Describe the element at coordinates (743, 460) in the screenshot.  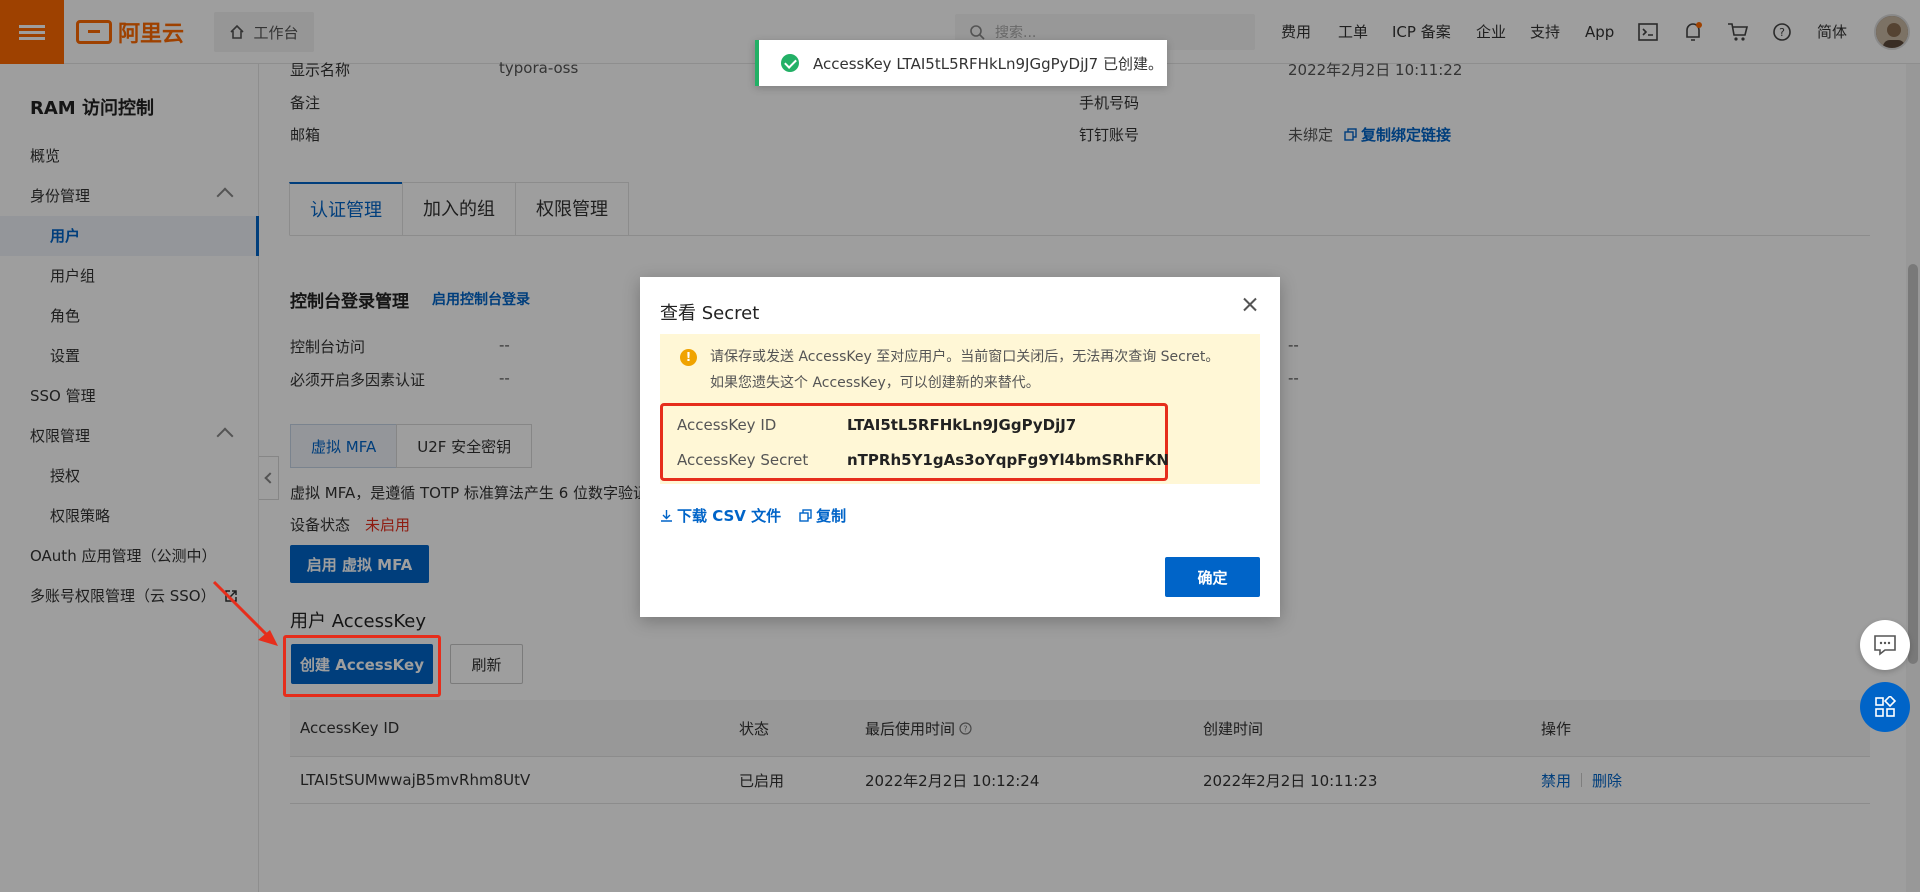
I see `accesskey-secret-label: AccessKey Secret` at that location.